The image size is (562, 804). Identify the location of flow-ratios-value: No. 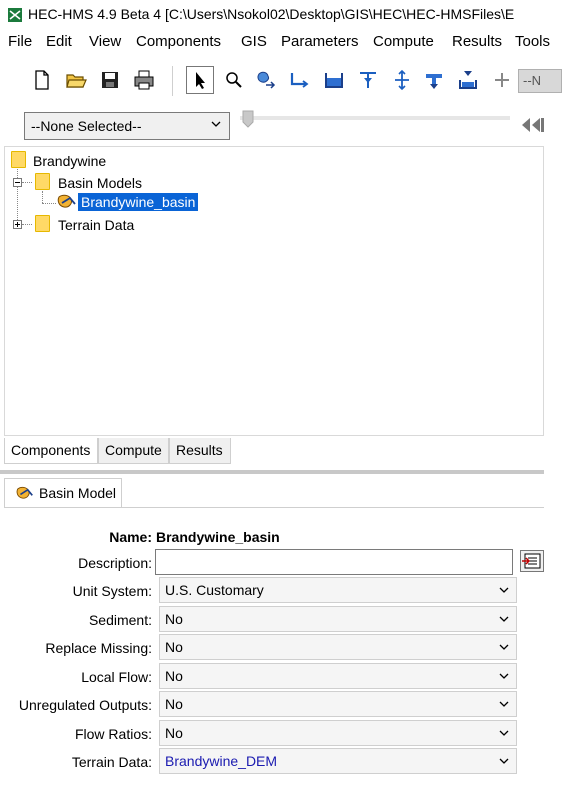
(174, 733).